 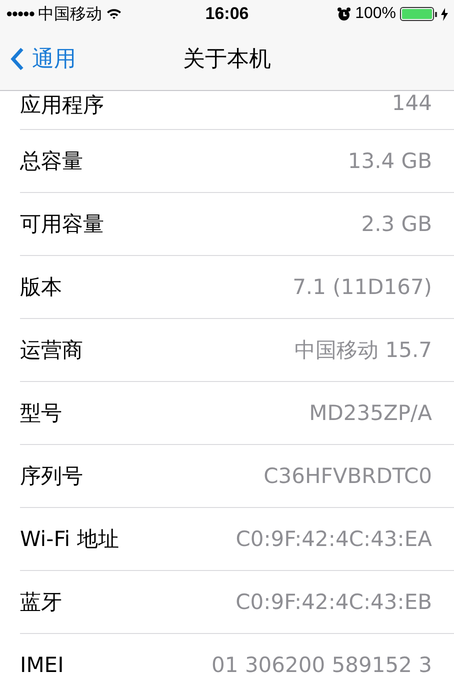 I want to click on row-label: 应用程序, so click(x=62, y=105).